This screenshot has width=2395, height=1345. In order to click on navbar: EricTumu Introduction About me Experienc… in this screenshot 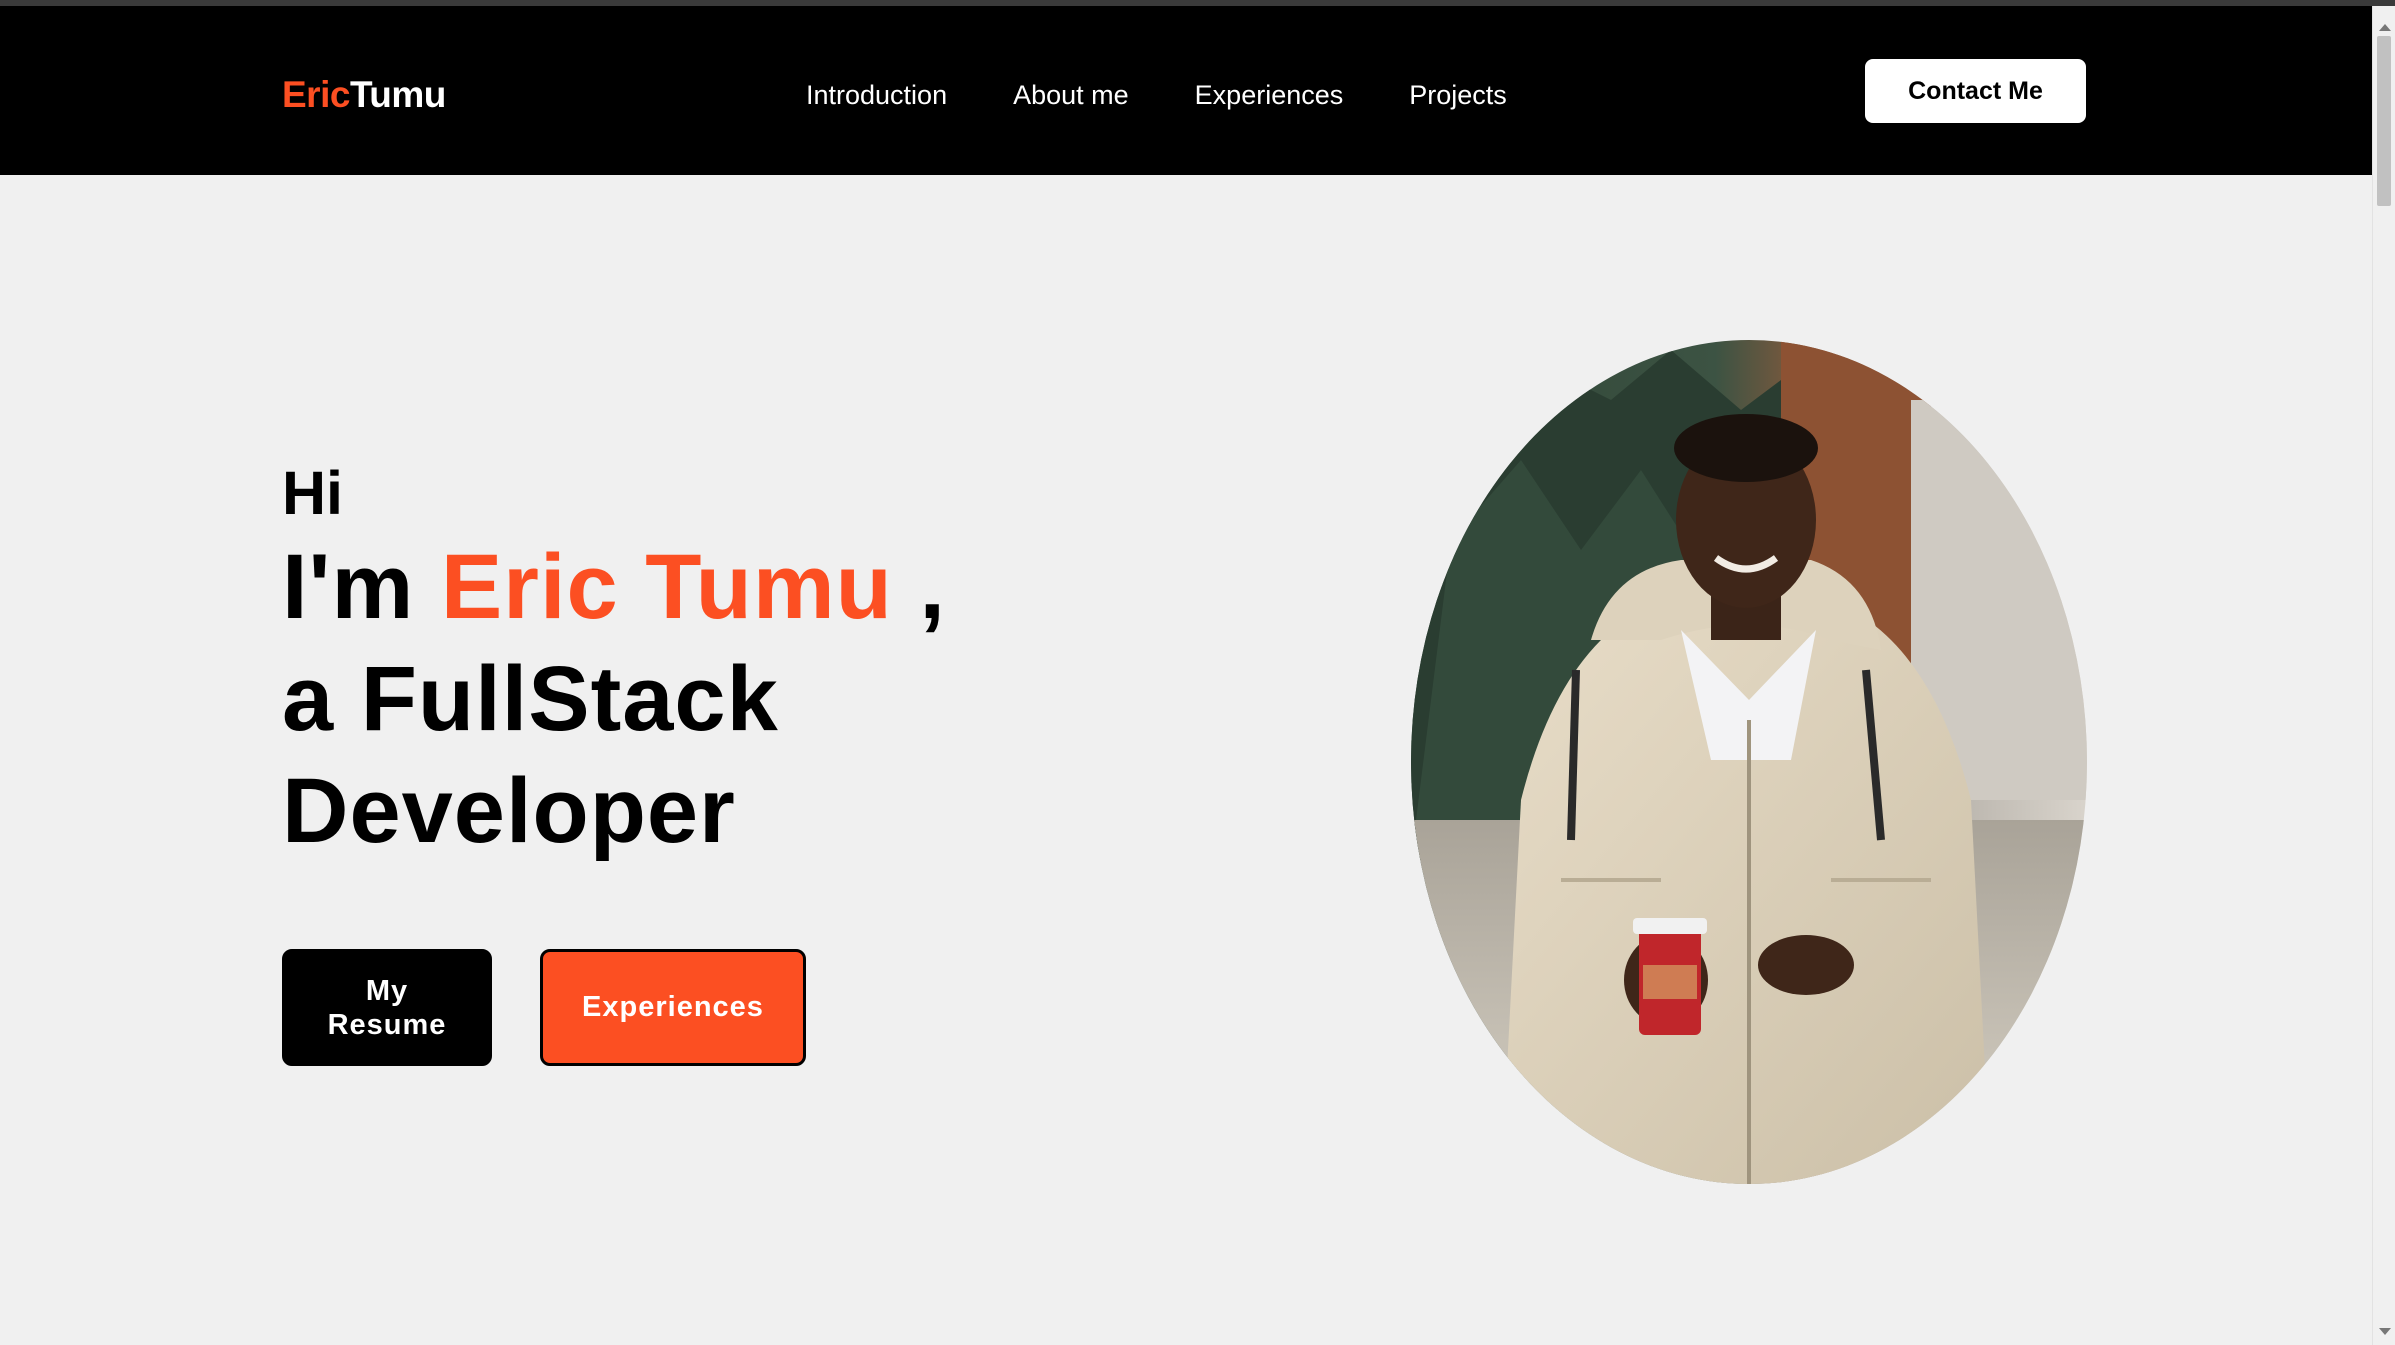, I will do `click(1186, 90)`.